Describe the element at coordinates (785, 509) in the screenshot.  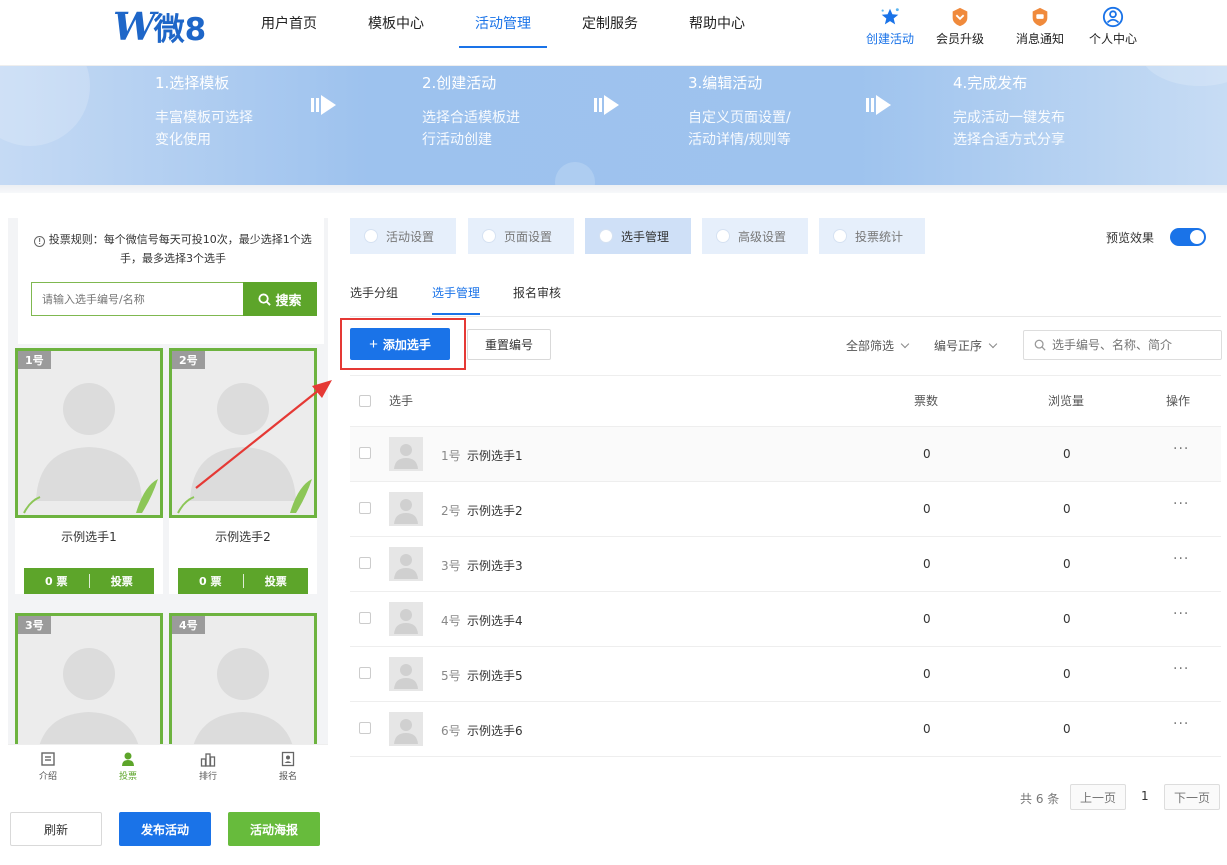
I see `table-row: 2号 示例选手2 0 0 ···` at that location.